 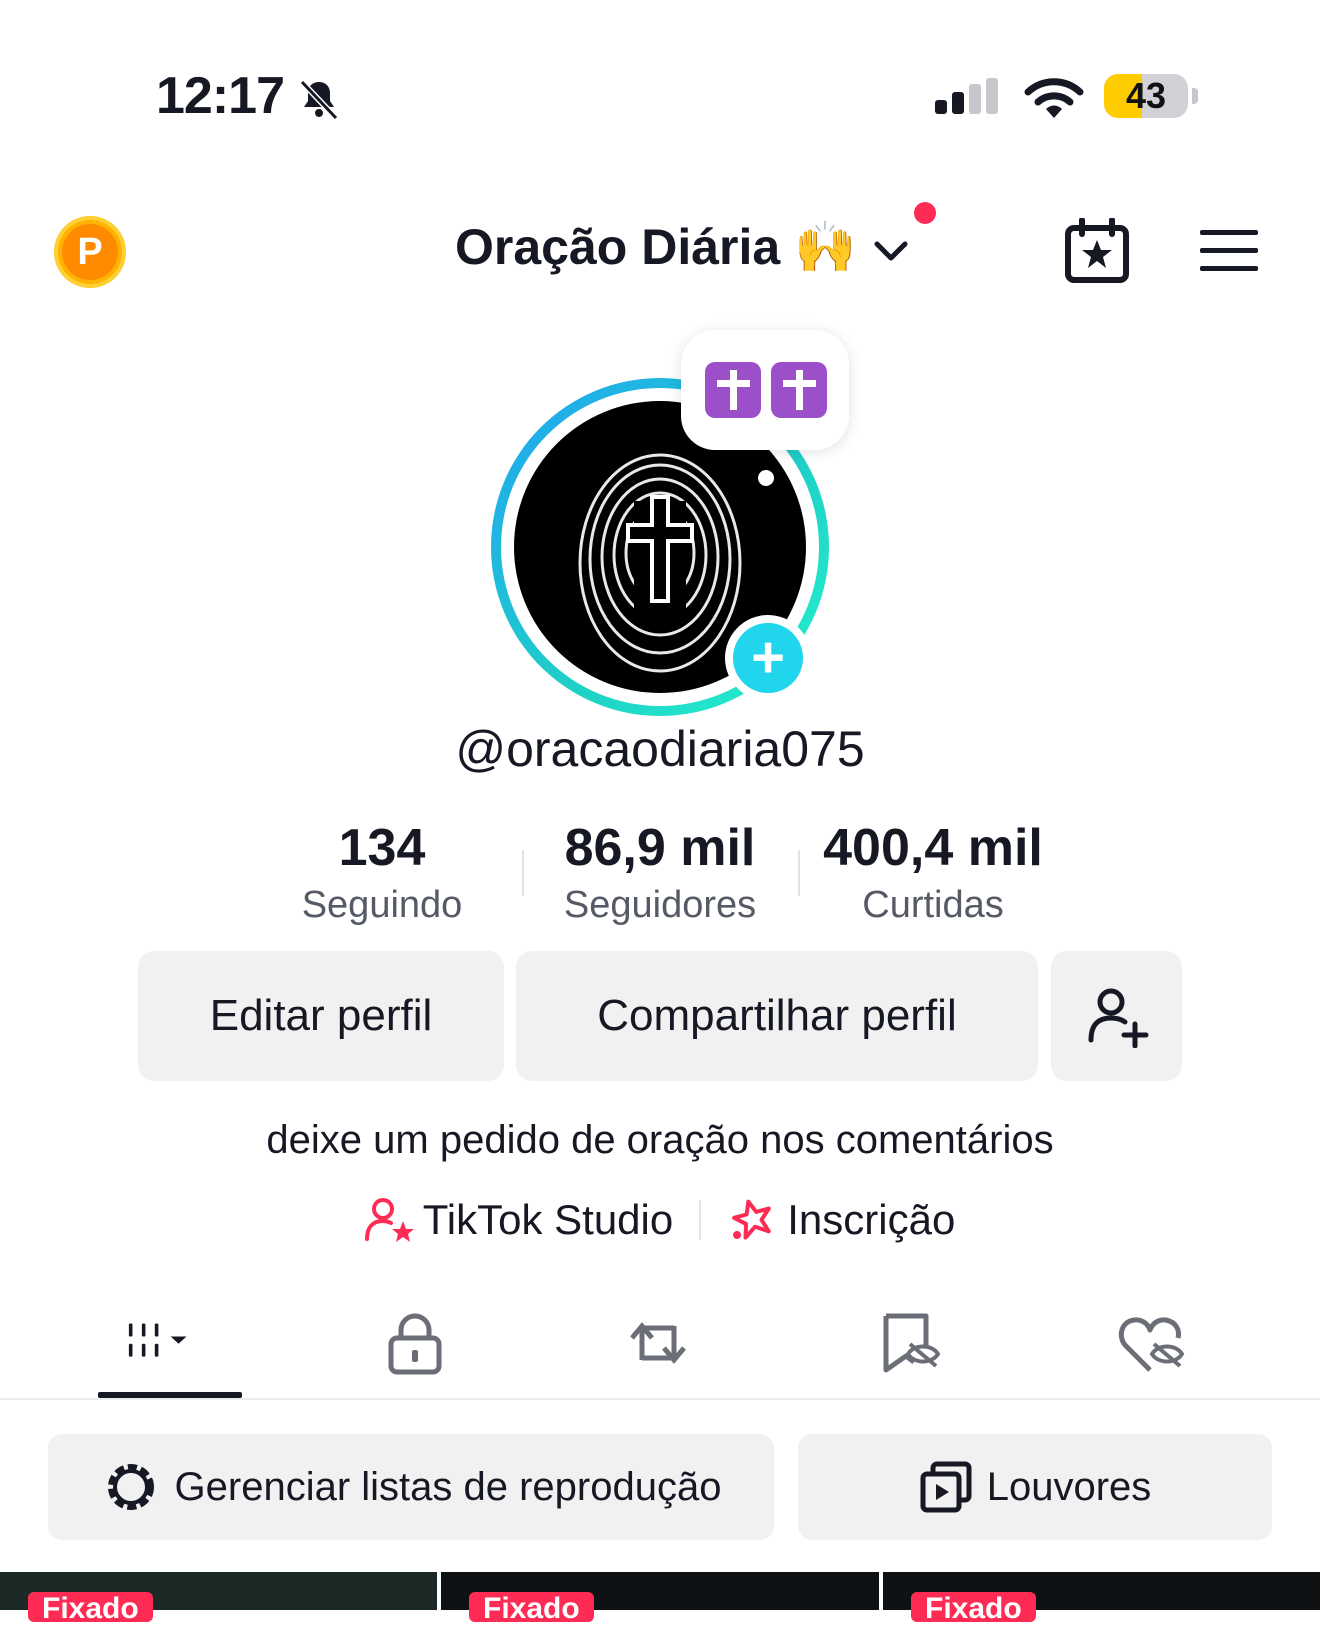 I want to click on plus-icon: +, so click(x=768, y=658).